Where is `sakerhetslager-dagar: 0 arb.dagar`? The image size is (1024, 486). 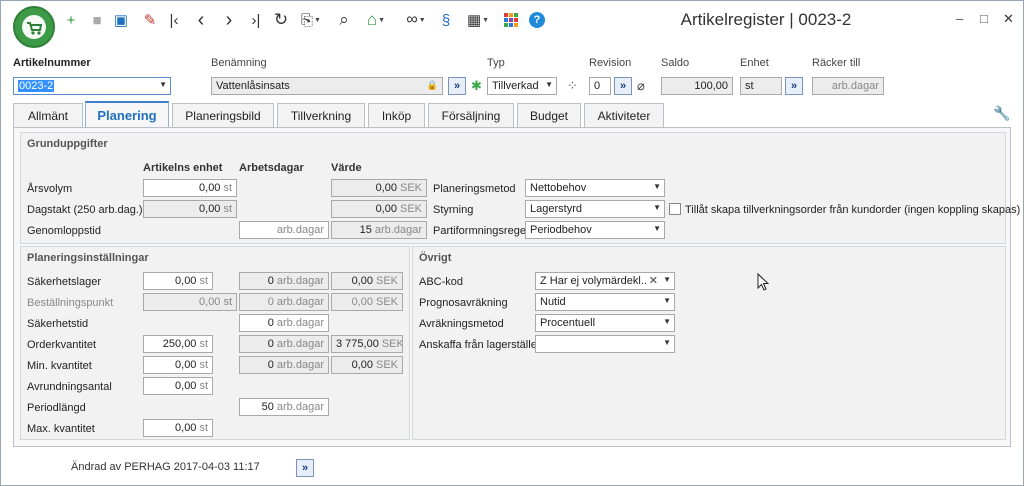
sakerhetslager-dagar: 0 arb.dagar is located at coordinates (284, 281).